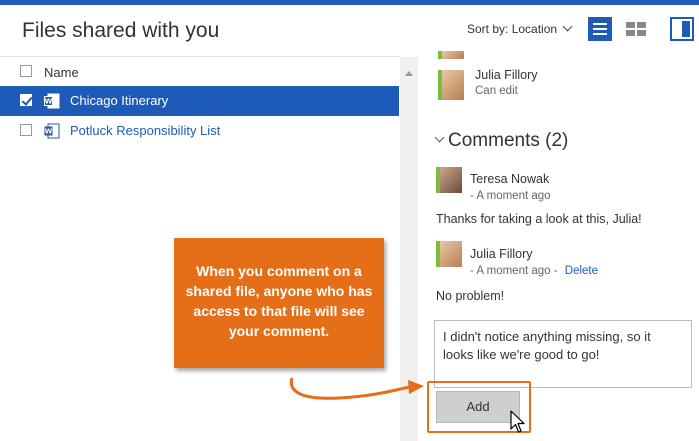 The height and width of the screenshot is (441, 699). What do you see at coordinates (199, 101) in the screenshot?
I see `file-row-chicago-itinerary: W Chicago Itinerary` at bounding box center [199, 101].